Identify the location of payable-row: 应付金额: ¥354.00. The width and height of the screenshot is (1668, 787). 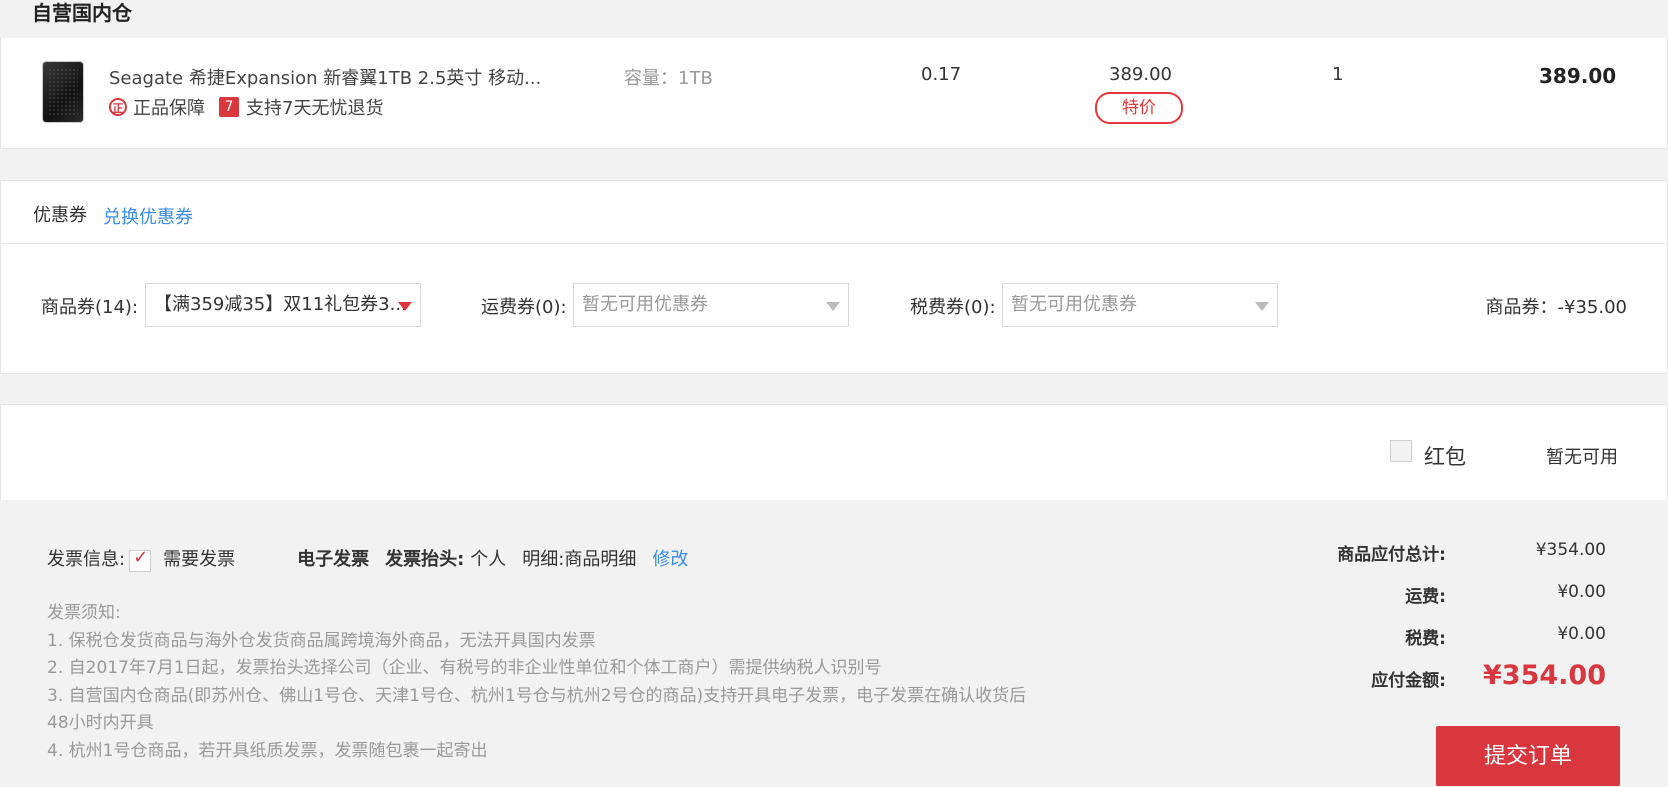
(1441, 684).